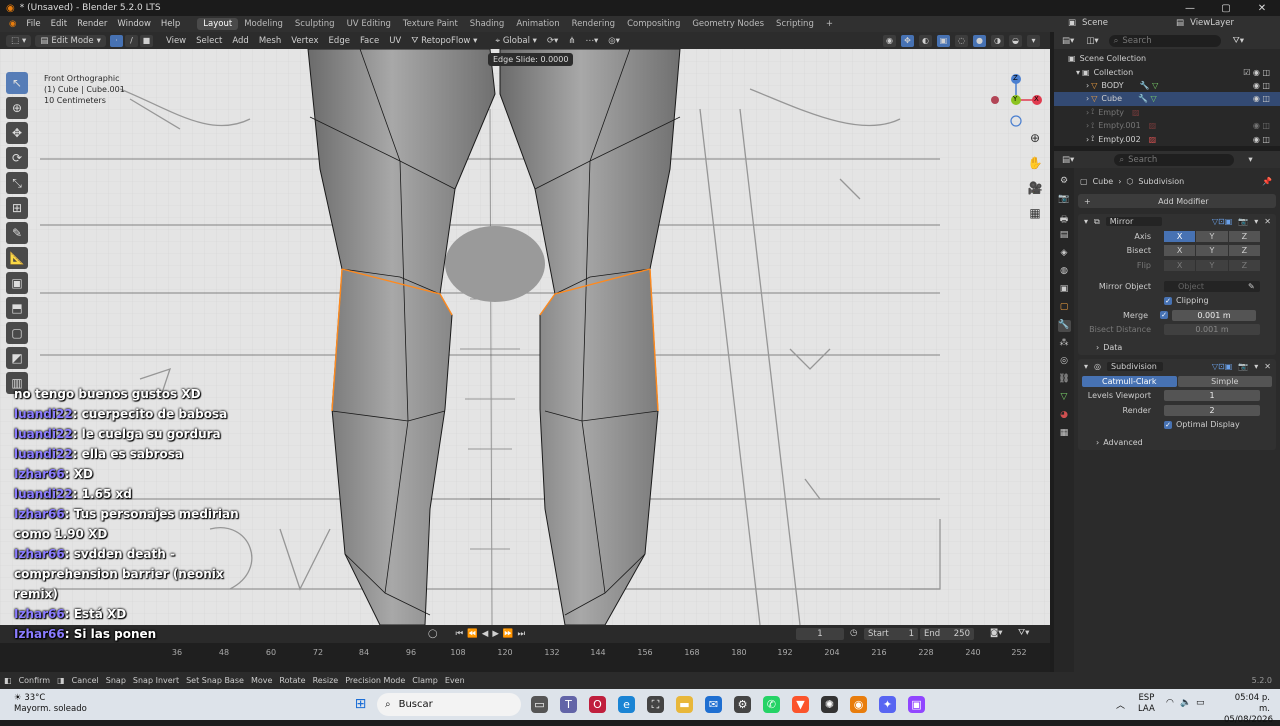 The width and height of the screenshot is (1280, 726). Describe the element at coordinates (597, 704) in the screenshot. I see `opera-icon: O` at that location.